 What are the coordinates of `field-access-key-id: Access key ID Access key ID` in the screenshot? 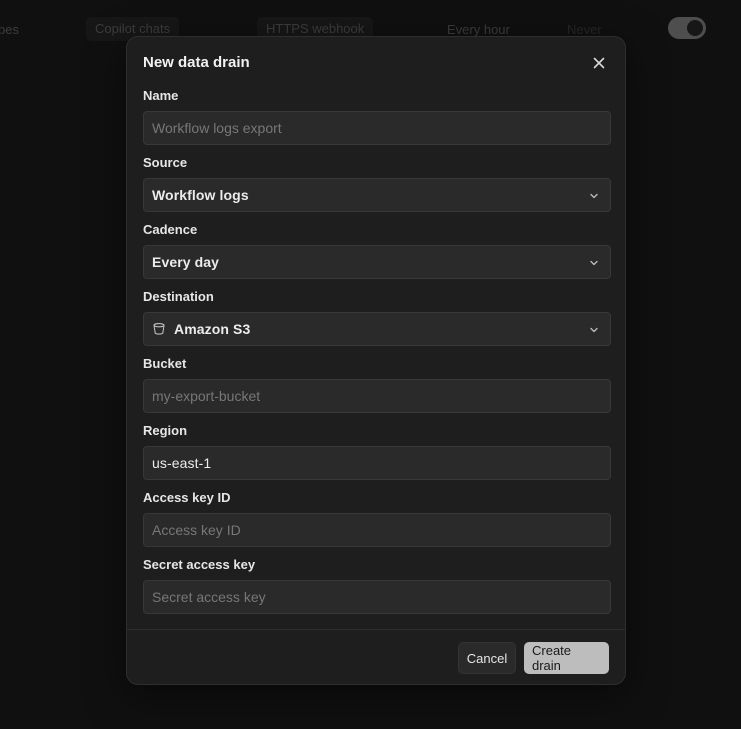 It's located at (377, 523).